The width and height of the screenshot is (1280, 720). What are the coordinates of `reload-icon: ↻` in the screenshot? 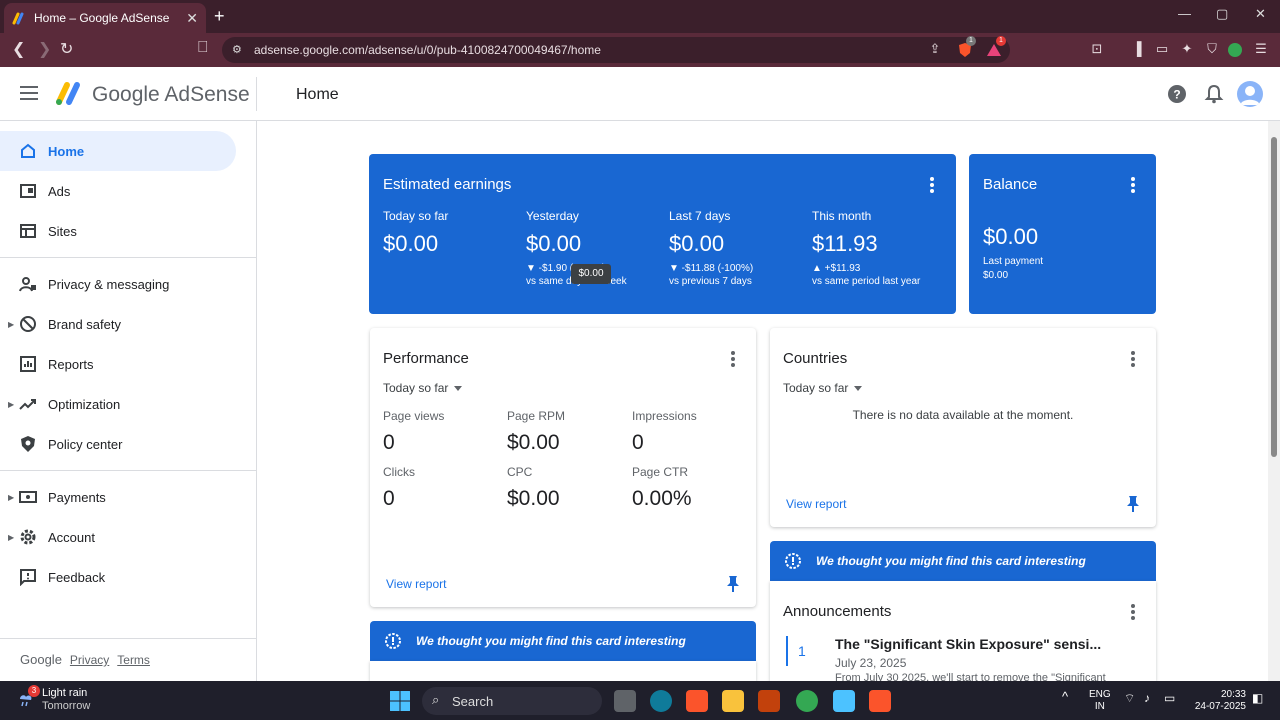 It's located at (66, 49).